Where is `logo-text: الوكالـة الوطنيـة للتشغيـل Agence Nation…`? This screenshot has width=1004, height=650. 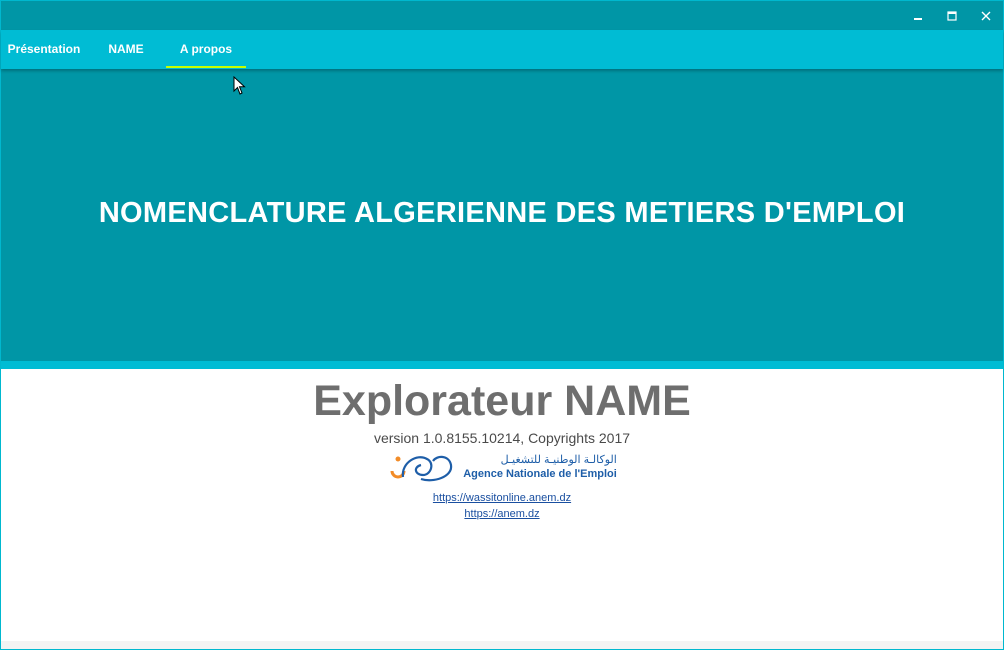
logo-text: الوكالـة الوطنيـة للتشغيـل Agence Nation… is located at coordinates (540, 467).